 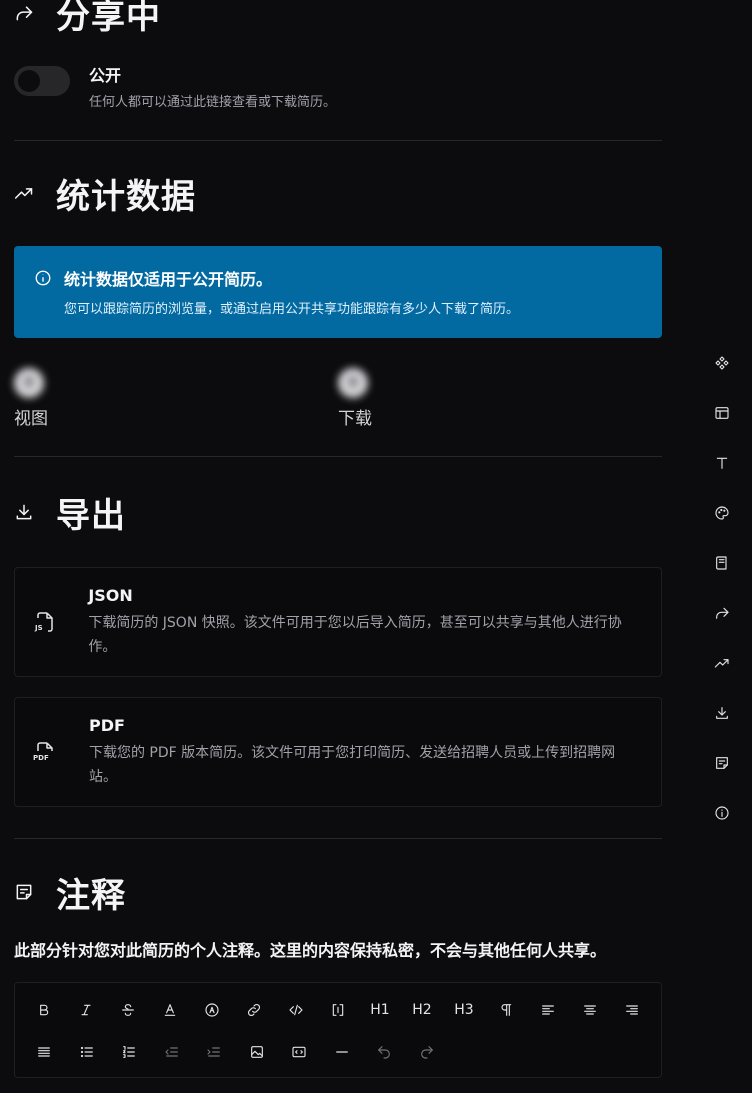 What do you see at coordinates (87, 1052) in the screenshot?
I see `bullet-list-button` at bounding box center [87, 1052].